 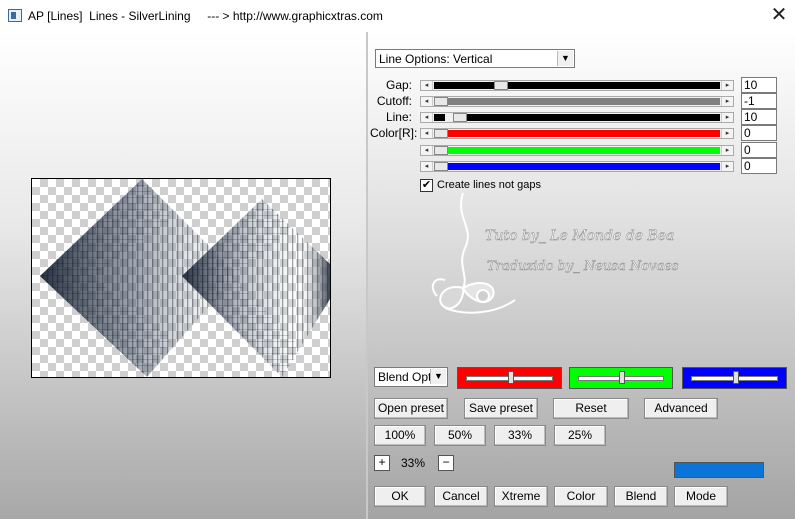 What do you see at coordinates (460, 435) in the screenshot?
I see `zoom-50-button: 50%` at bounding box center [460, 435].